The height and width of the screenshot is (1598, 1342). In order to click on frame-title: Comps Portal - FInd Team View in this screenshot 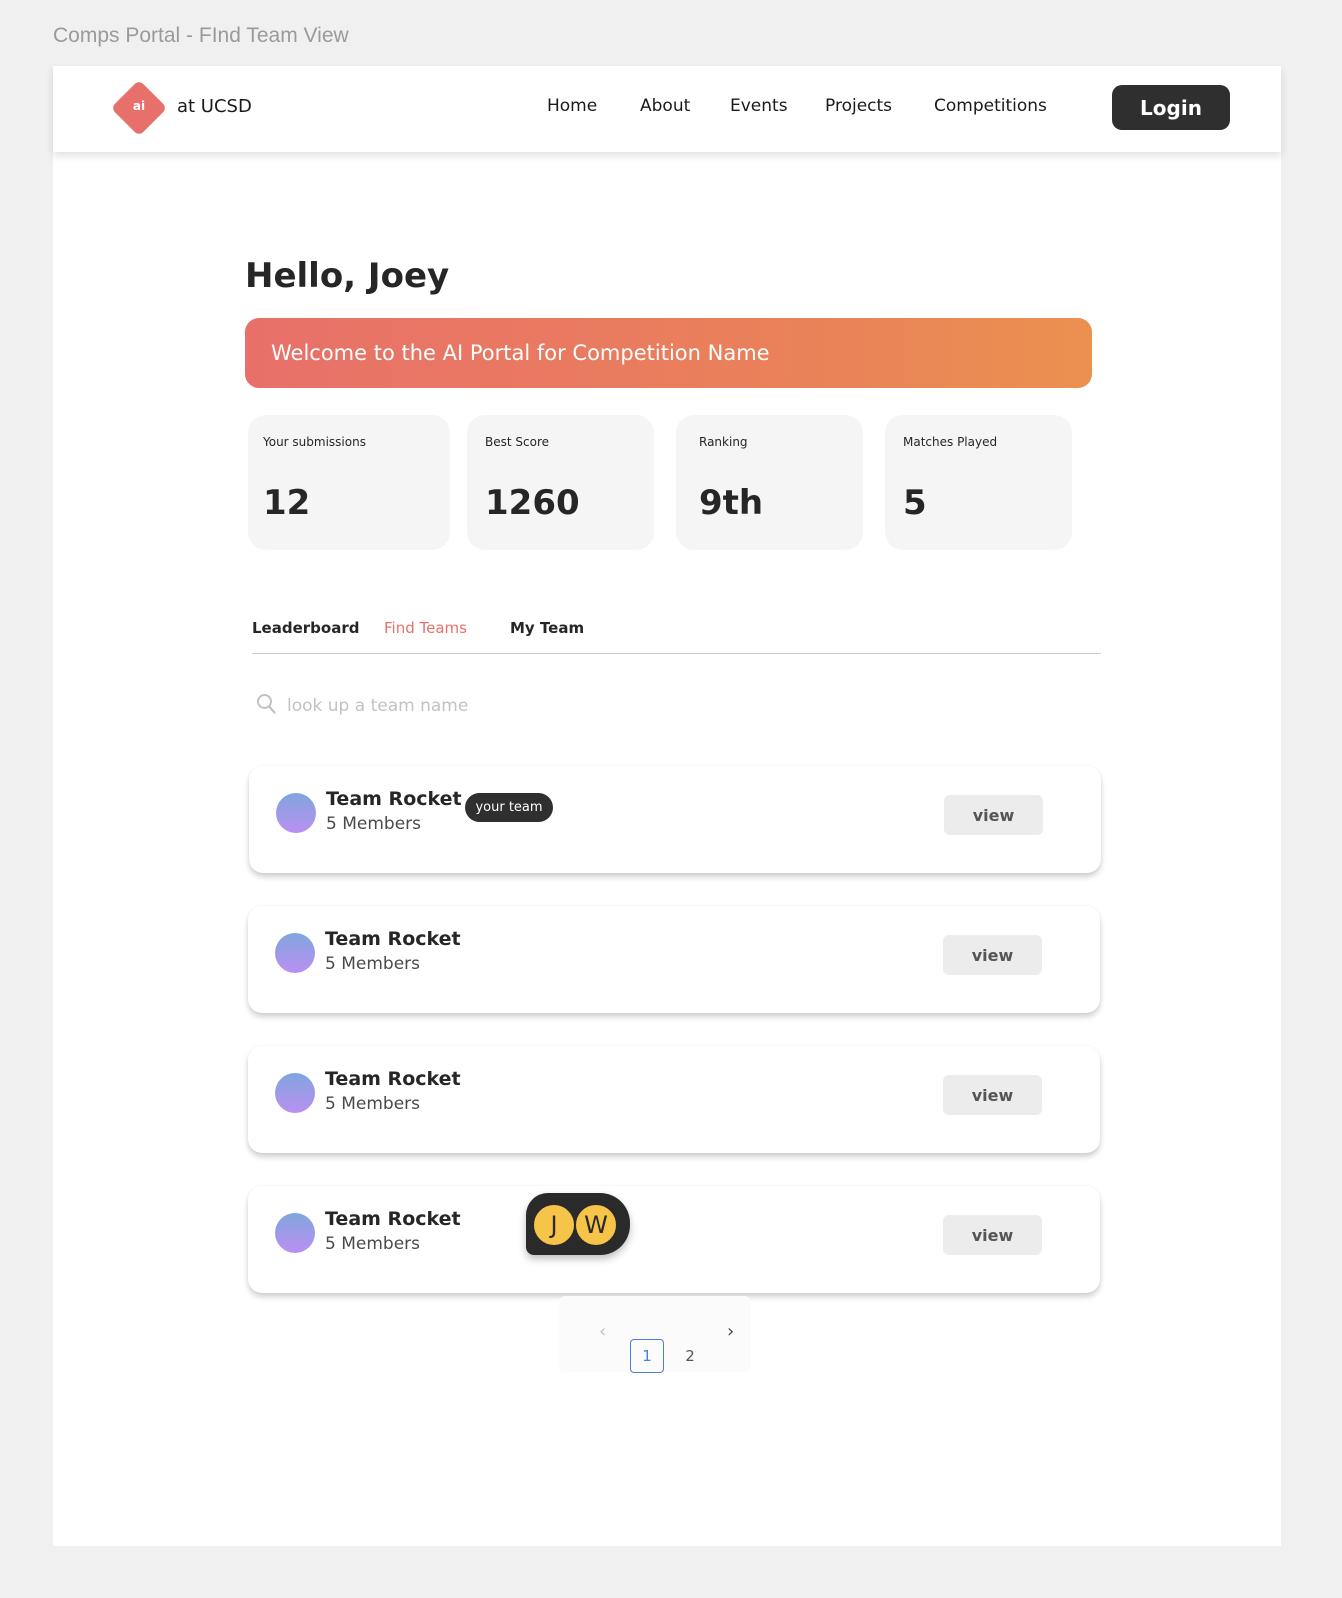, I will do `click(201, 35)`.